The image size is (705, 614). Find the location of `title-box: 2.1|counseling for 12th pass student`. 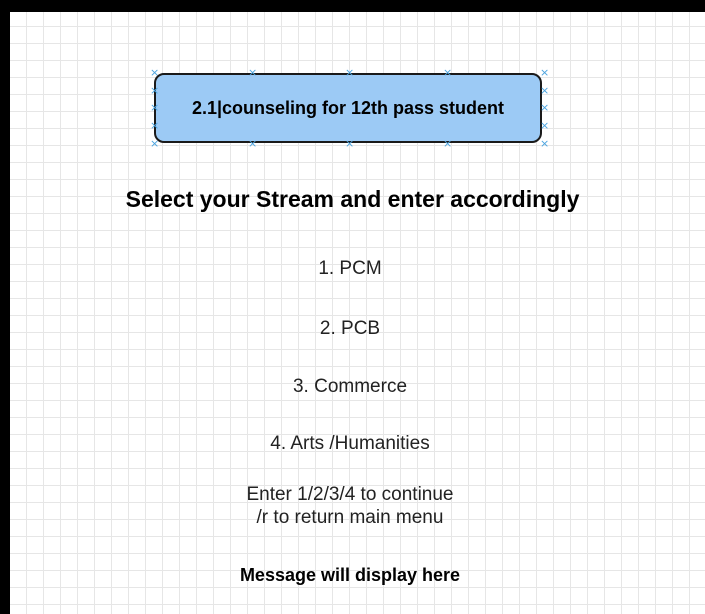

title-box: 2.1|counseling for 12th pass student is located at coordinates (348, 108).